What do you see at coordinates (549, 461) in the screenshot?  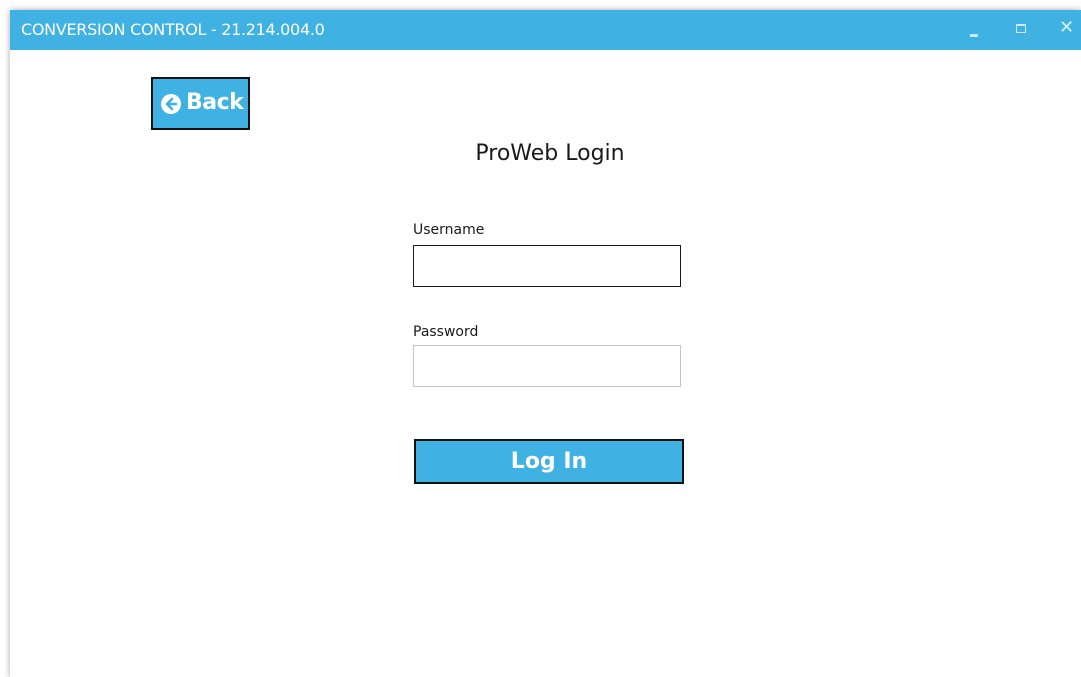 I see `login-button: Log In` at bounding box center [549, 461].